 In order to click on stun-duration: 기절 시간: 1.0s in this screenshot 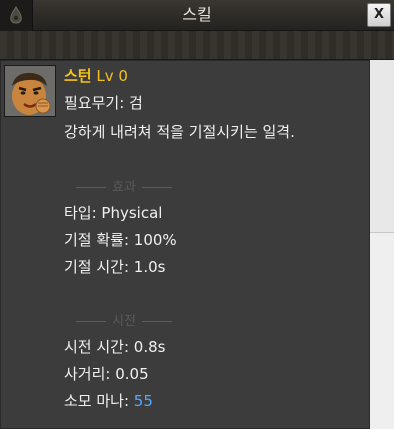, I will do `click(115, 267)`.